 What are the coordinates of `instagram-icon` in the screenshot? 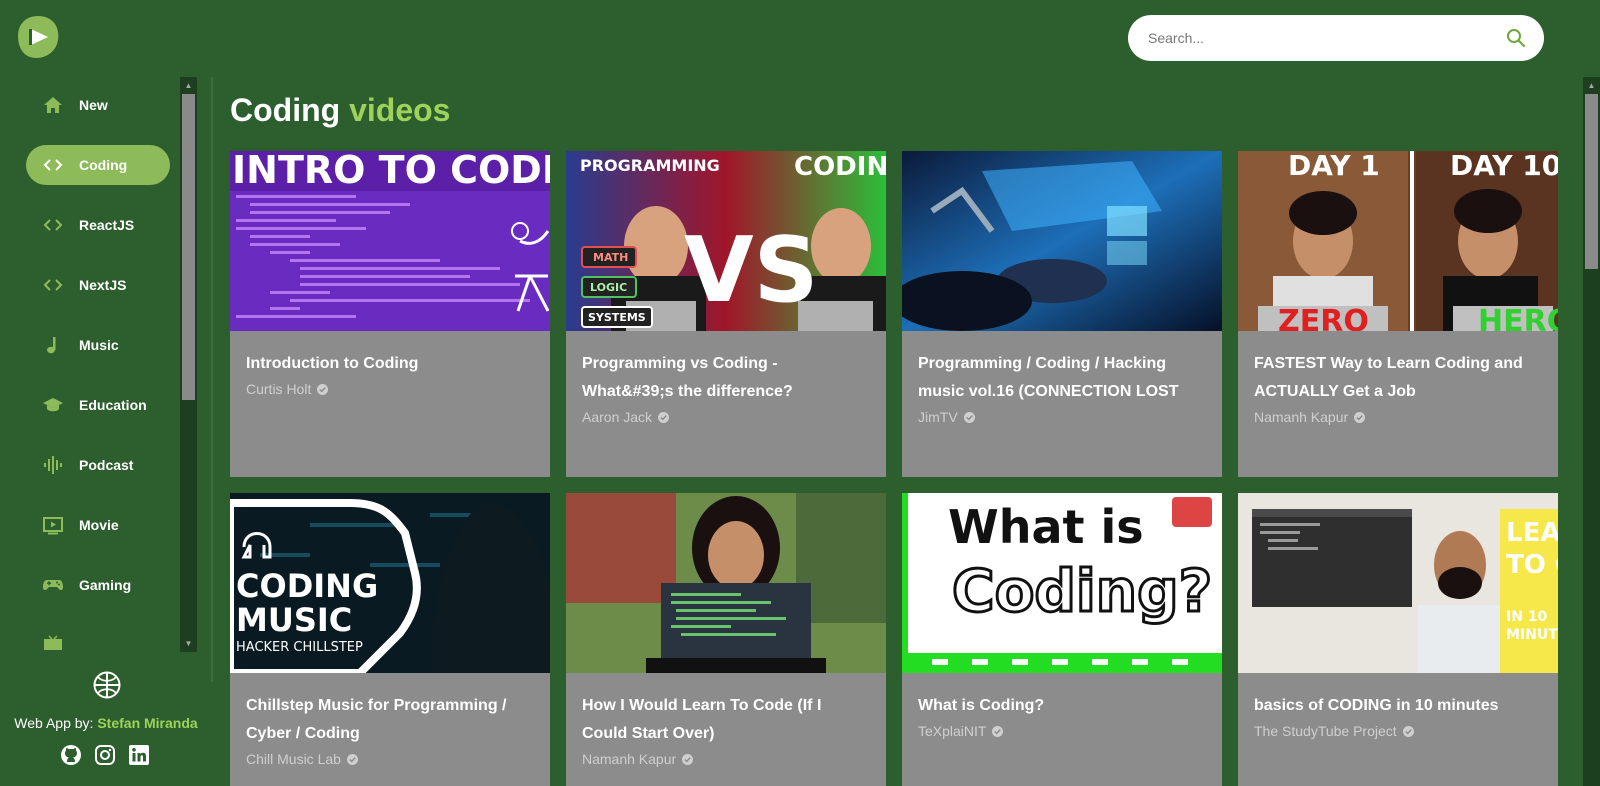 It's located at (105, 755).